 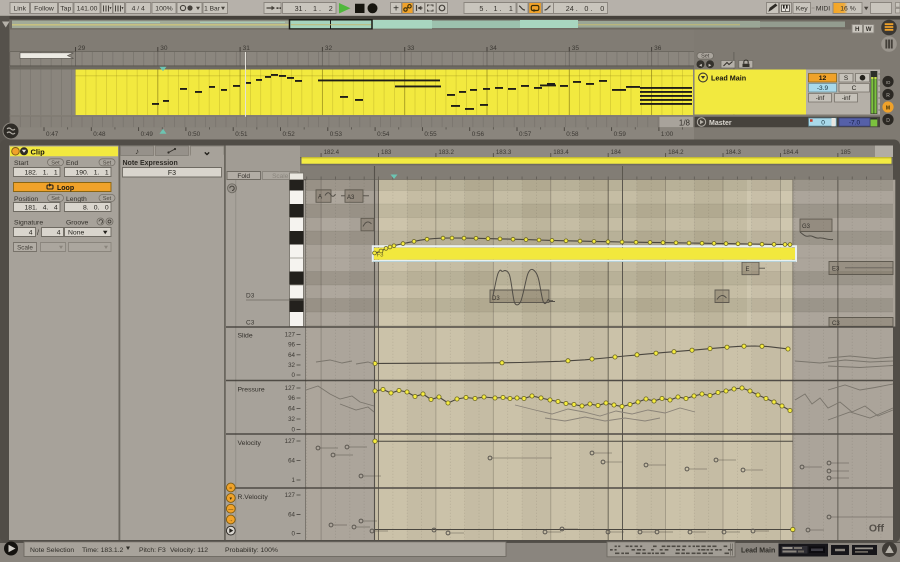 I want to click on svg-text: 31 ., so click(x=301, y=8).